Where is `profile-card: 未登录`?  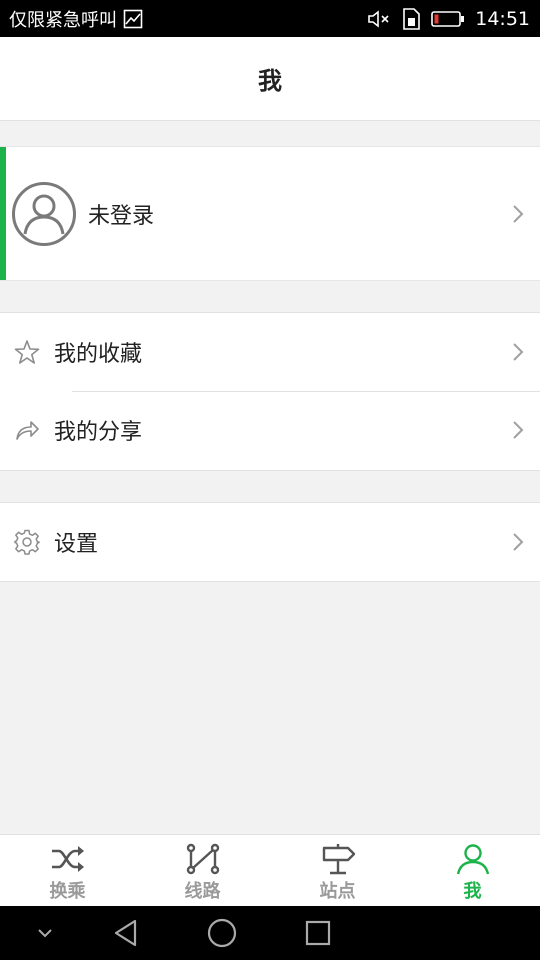 profile-card: 未登录 is located at coordinates (270, 213).